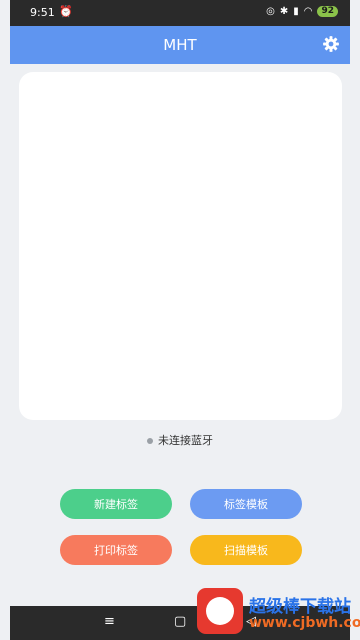  What do you see at coordinates (270, 11) in the screenshot?
I see `hotspot-icon: ◎` at bounding box center [270, 11].